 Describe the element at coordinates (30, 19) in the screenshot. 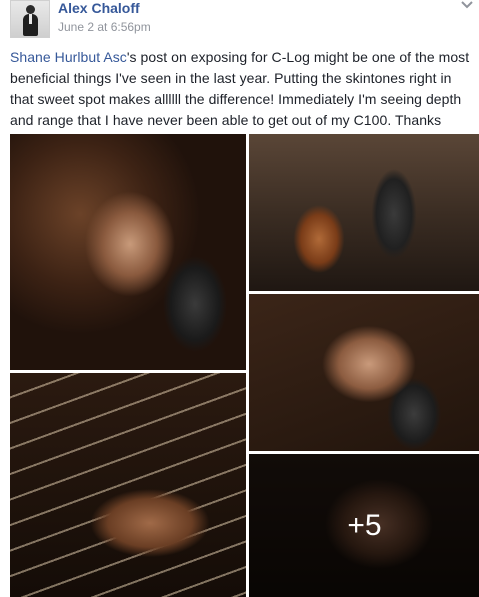

I see `author-avatar` at that location.